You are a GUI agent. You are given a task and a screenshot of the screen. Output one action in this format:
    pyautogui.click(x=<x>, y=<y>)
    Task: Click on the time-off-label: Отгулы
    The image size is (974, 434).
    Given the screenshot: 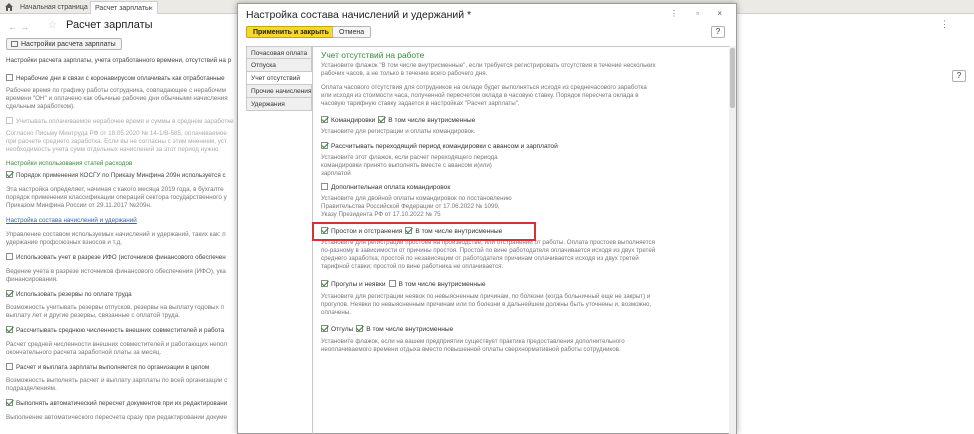 What is the action you would take?
    pyautogui.click(x=342, y=329)
    